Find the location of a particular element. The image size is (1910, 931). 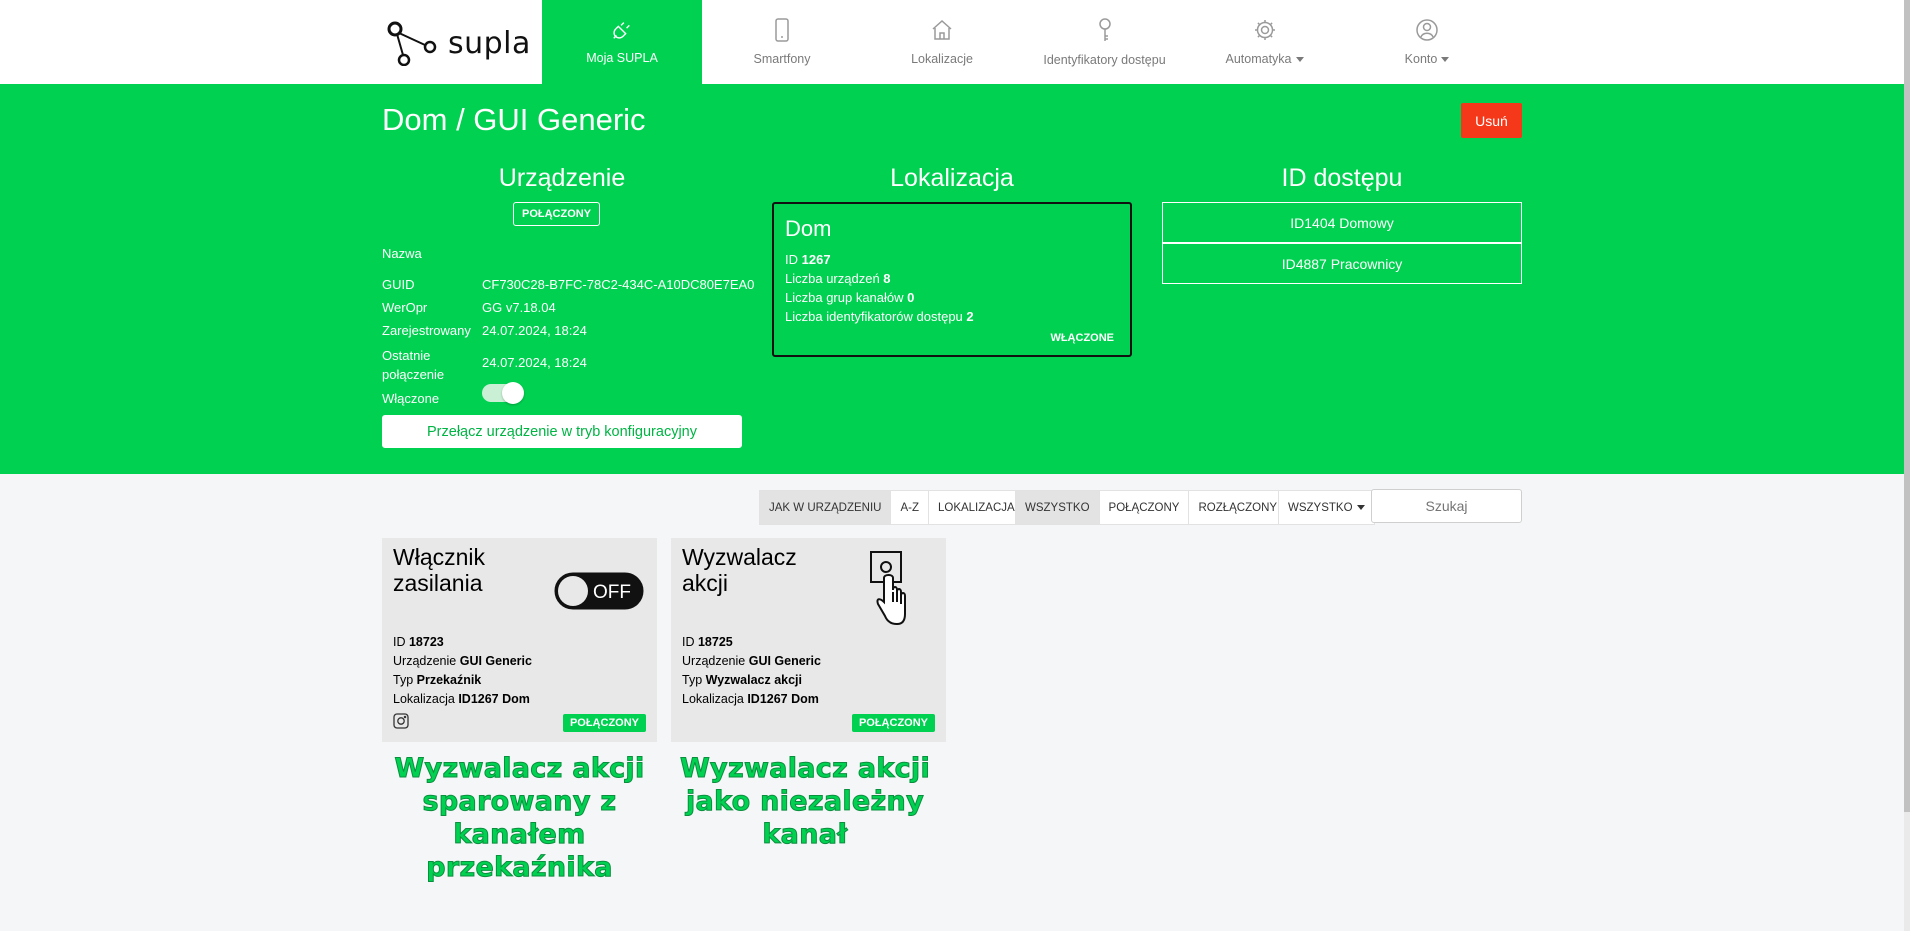

sort-location-button: LOKALIZACJA is located at coordinates (976, 507).